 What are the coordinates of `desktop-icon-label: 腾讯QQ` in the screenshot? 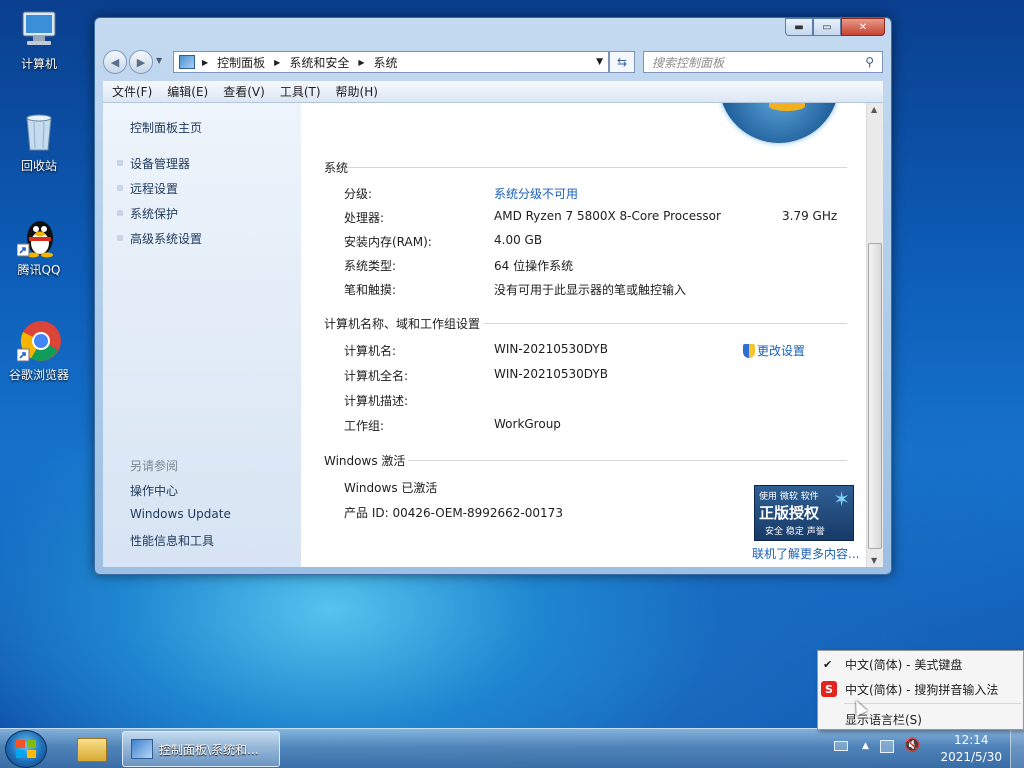 It's located at (39, 270).